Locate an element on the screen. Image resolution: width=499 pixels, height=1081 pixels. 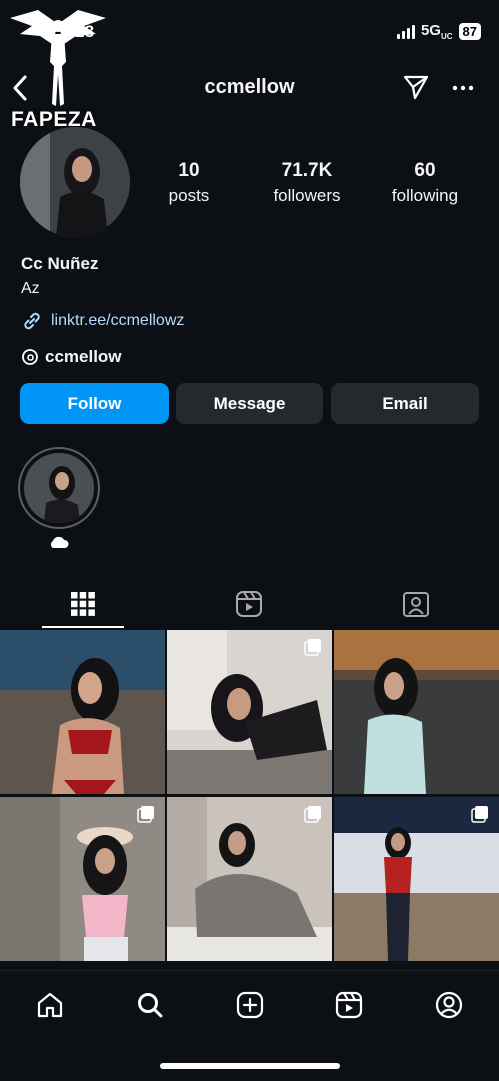
nav-search is located at coordinates (150, 1005).